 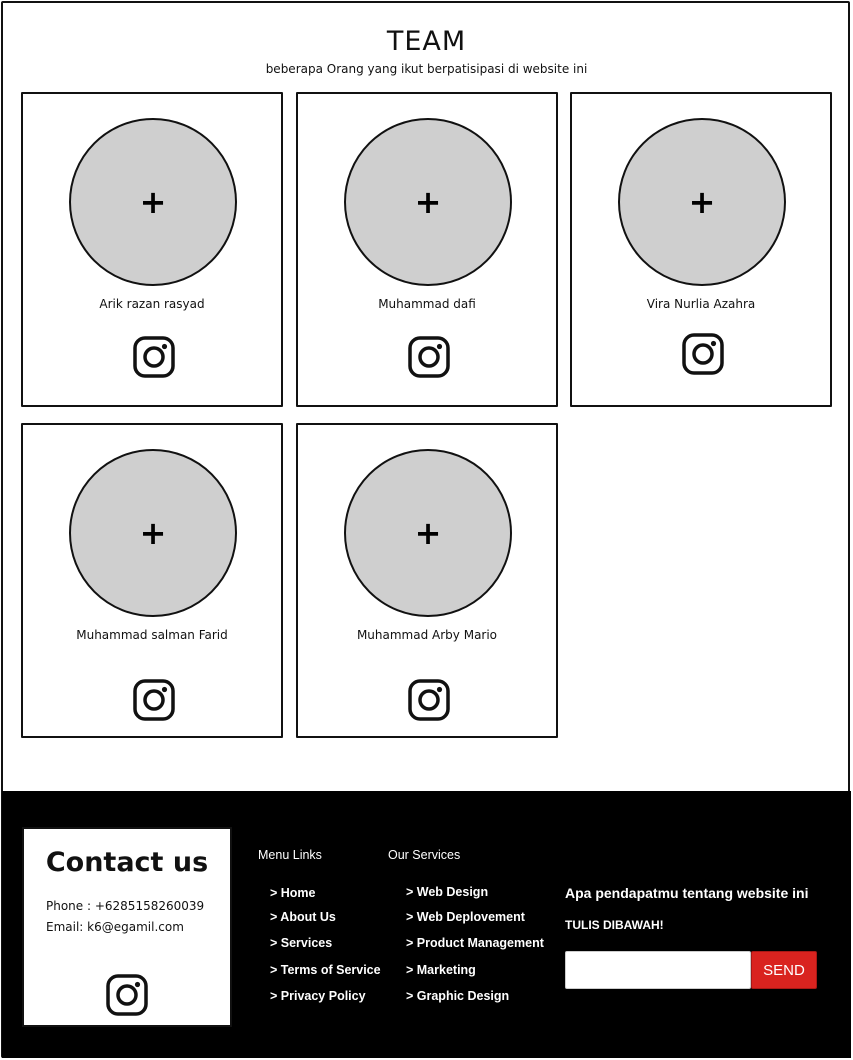 I want to click on feedback-instruction: TULIS DIBAWAH!, so click(x=614, y=925).